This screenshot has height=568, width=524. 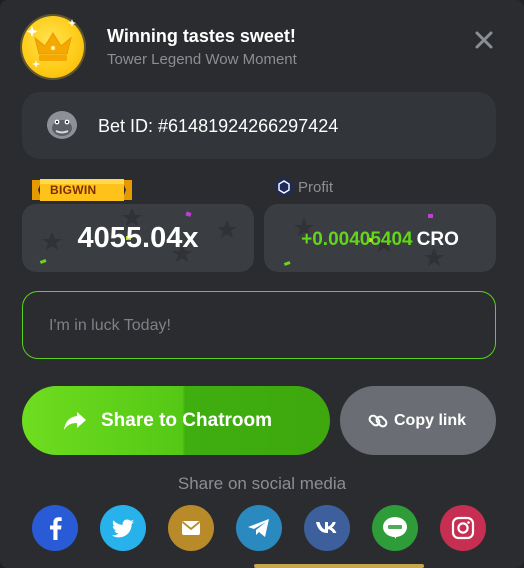 What do you see at coordinates (357, 239) in the screenshot?
I see `profit-value: +0.00405404` at bounding box center [357, 239].